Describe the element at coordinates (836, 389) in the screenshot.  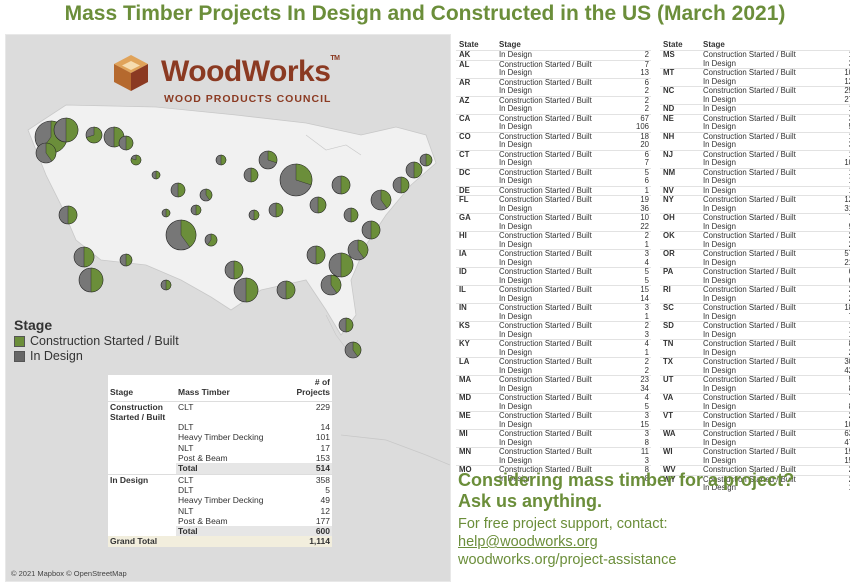
I see `state-count: 8` at that location.